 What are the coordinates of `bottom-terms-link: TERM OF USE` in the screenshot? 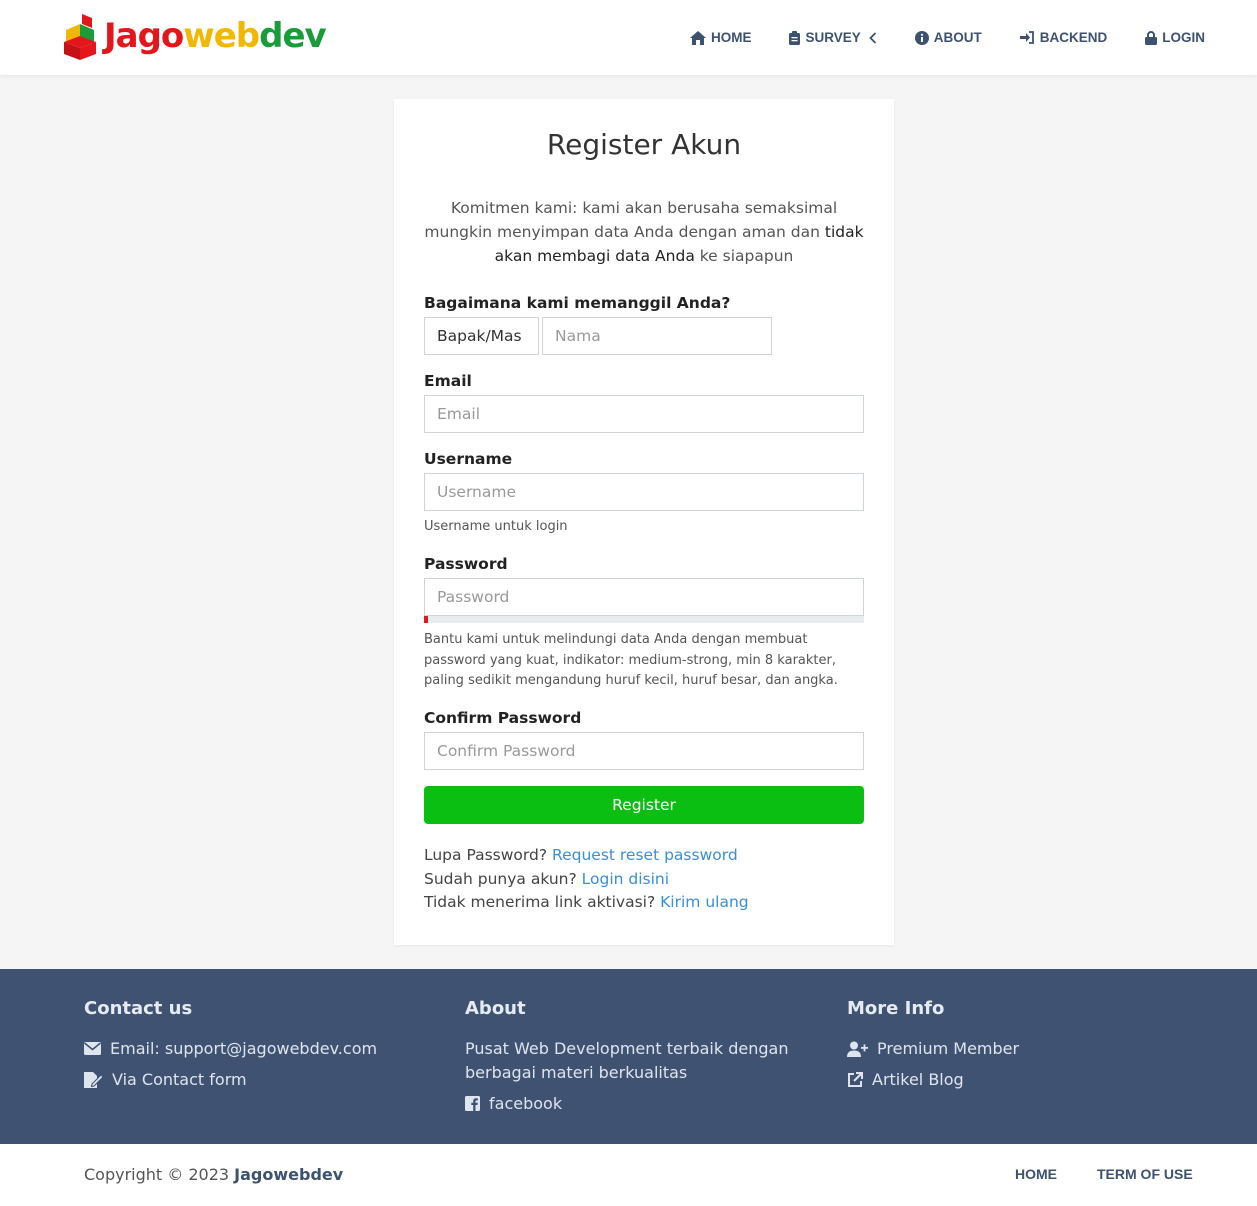 It's located at (1145, 1174).